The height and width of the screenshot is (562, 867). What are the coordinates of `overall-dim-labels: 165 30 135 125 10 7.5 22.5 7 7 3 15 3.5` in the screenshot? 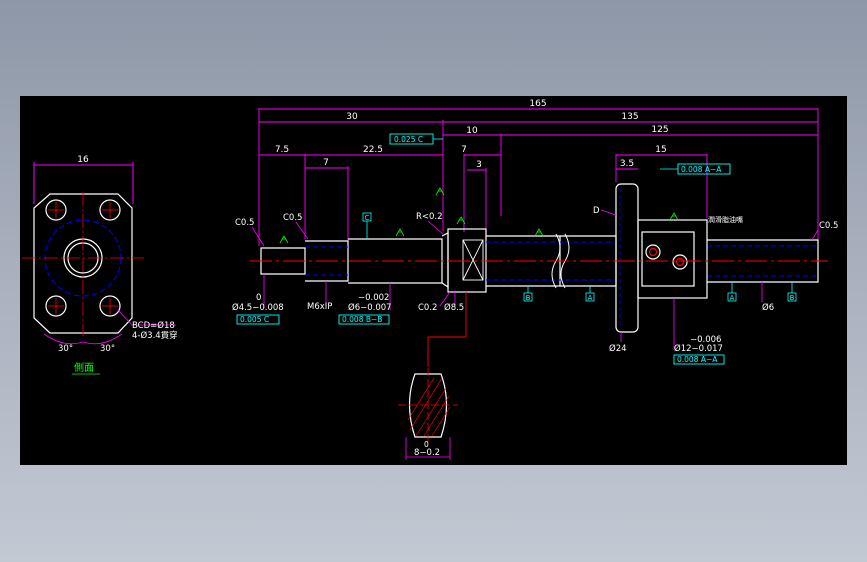 It's located at (472, 134).